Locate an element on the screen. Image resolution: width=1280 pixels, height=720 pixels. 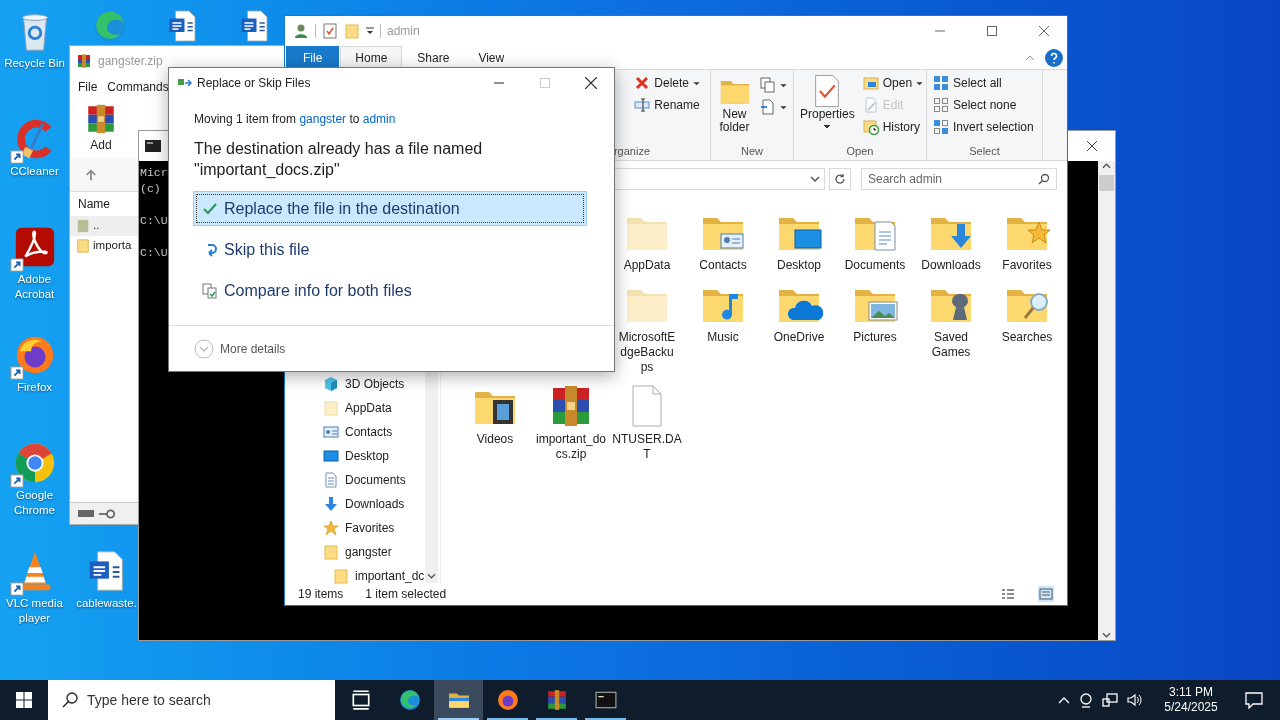
window-title: admin is located at coordinates (403, 31).